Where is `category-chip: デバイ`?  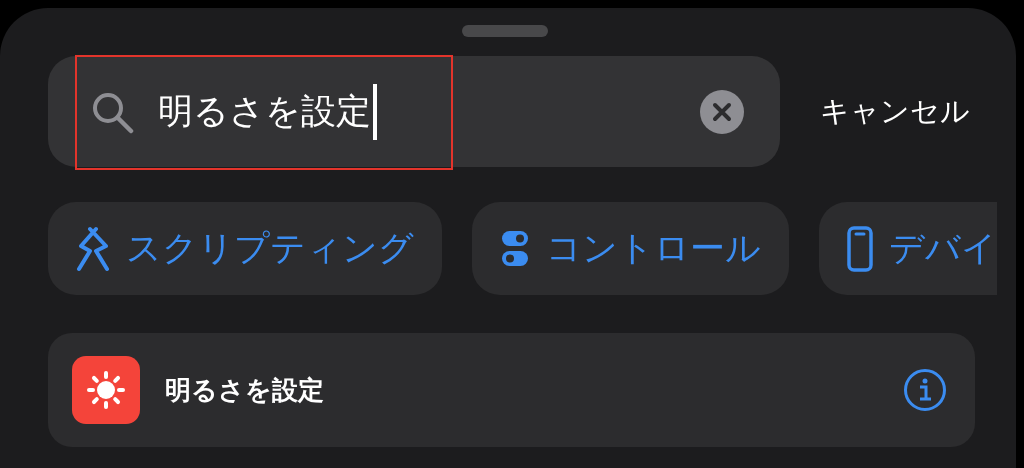 category-chip: デバイ is located at coordinates (908, 248).